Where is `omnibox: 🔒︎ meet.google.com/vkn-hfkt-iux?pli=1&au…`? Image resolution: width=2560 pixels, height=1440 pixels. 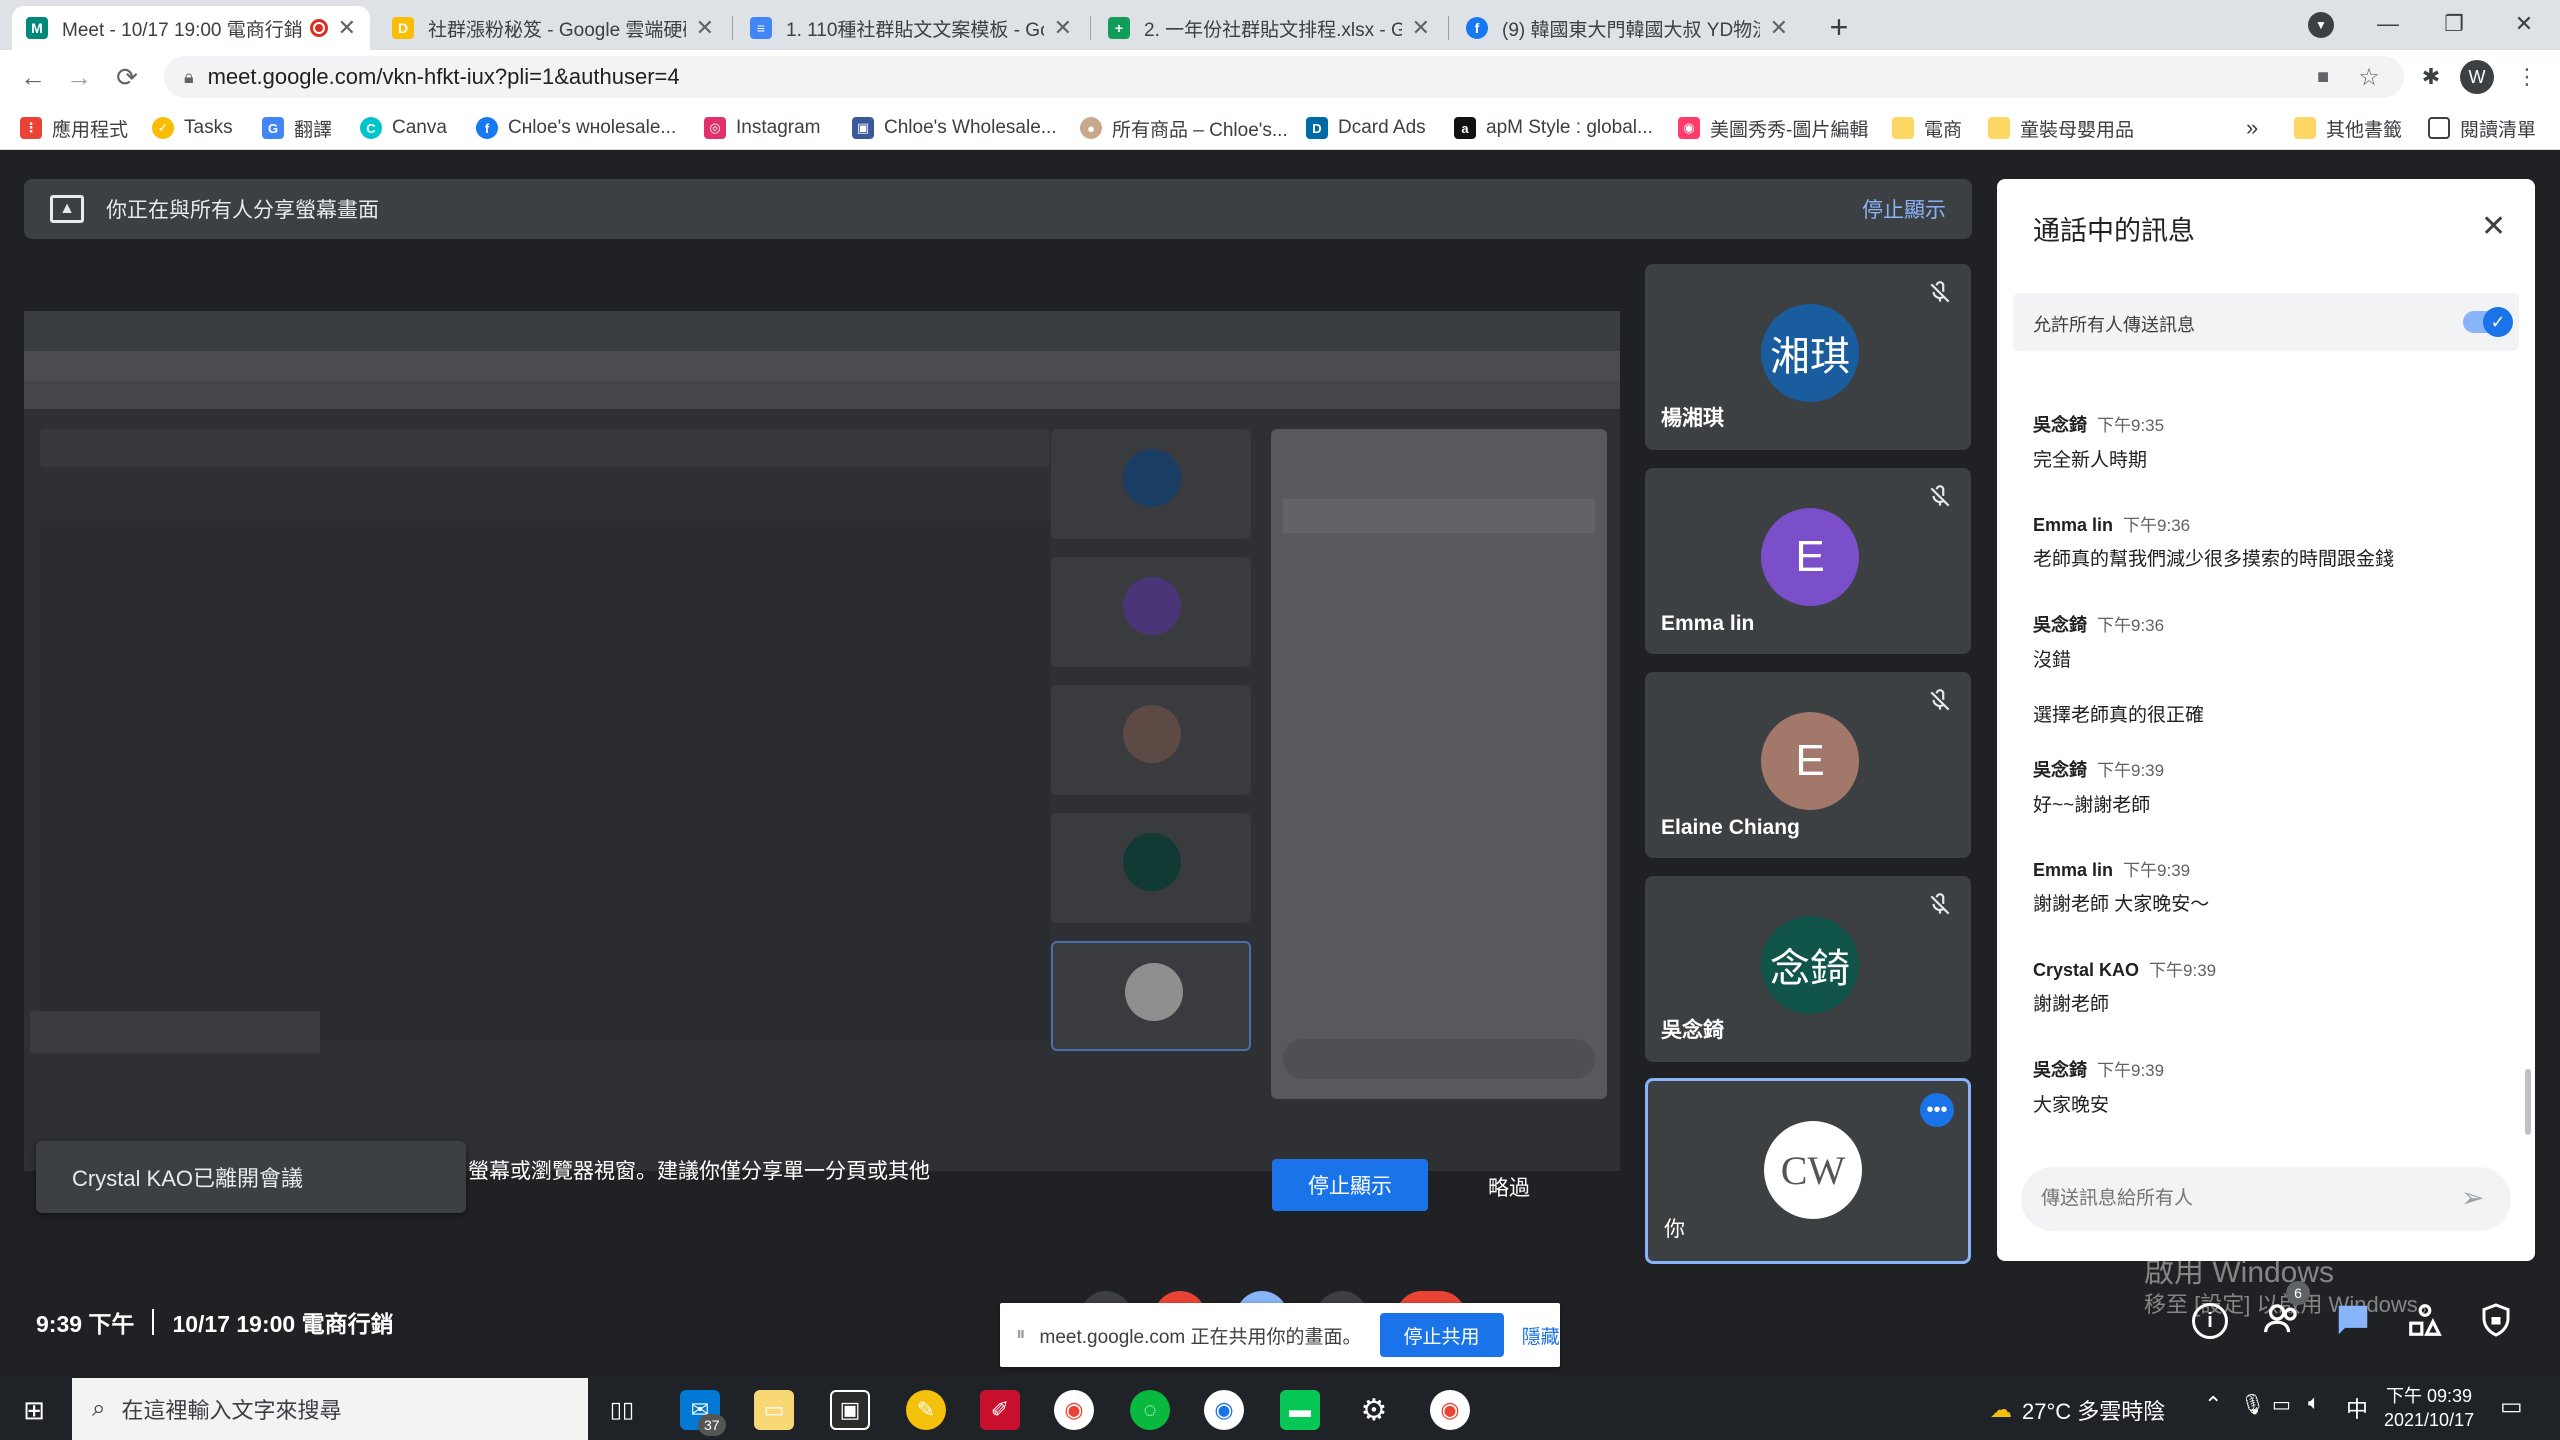 omnibox: 🔒︎ meet.google.com/vkn-hfkt-iux?pli=1&au… is located at coordinates (1284, 77).